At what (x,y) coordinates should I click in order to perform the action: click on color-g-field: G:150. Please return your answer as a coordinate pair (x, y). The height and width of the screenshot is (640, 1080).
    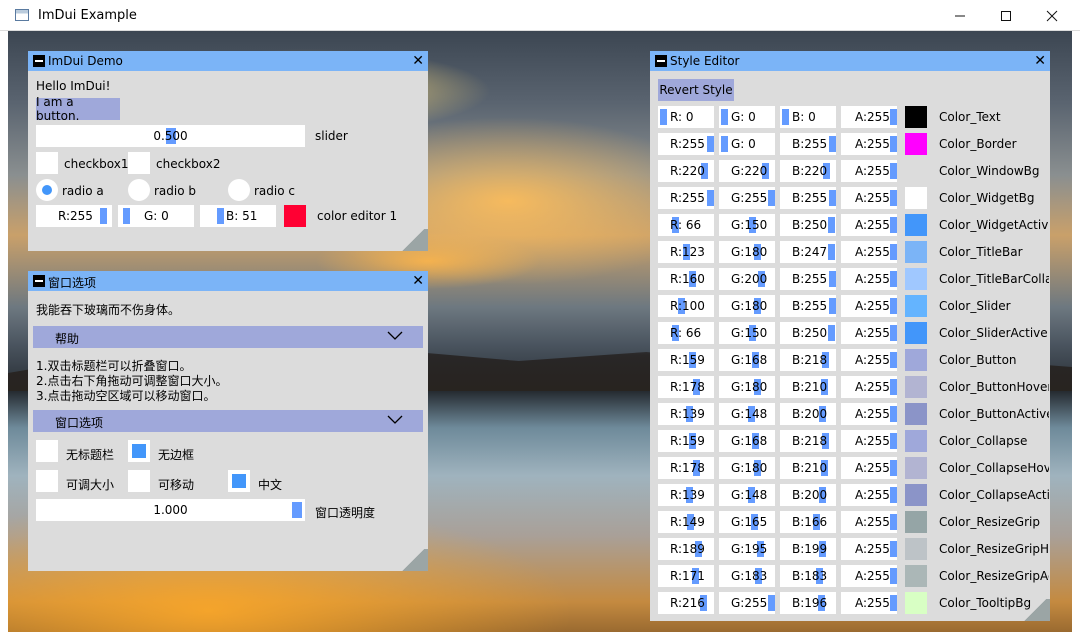
    Looking at the image, I should click on (747, 333).